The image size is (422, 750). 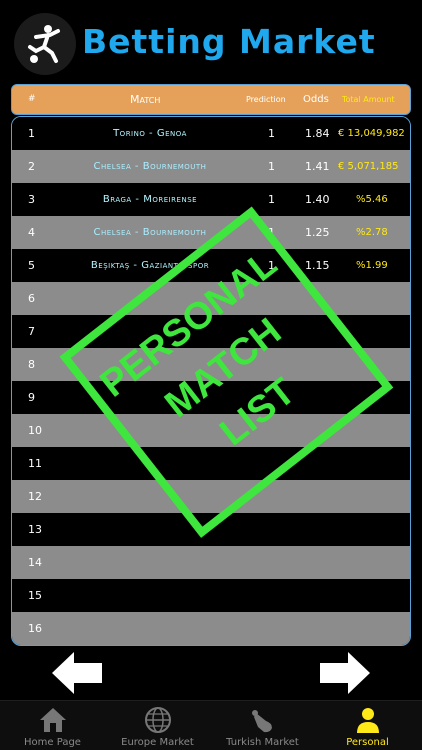 What do you see at coordinates (317, 232) in the screenshot?
I see `row-odds: 1.25` at bounding box center [317, 232].